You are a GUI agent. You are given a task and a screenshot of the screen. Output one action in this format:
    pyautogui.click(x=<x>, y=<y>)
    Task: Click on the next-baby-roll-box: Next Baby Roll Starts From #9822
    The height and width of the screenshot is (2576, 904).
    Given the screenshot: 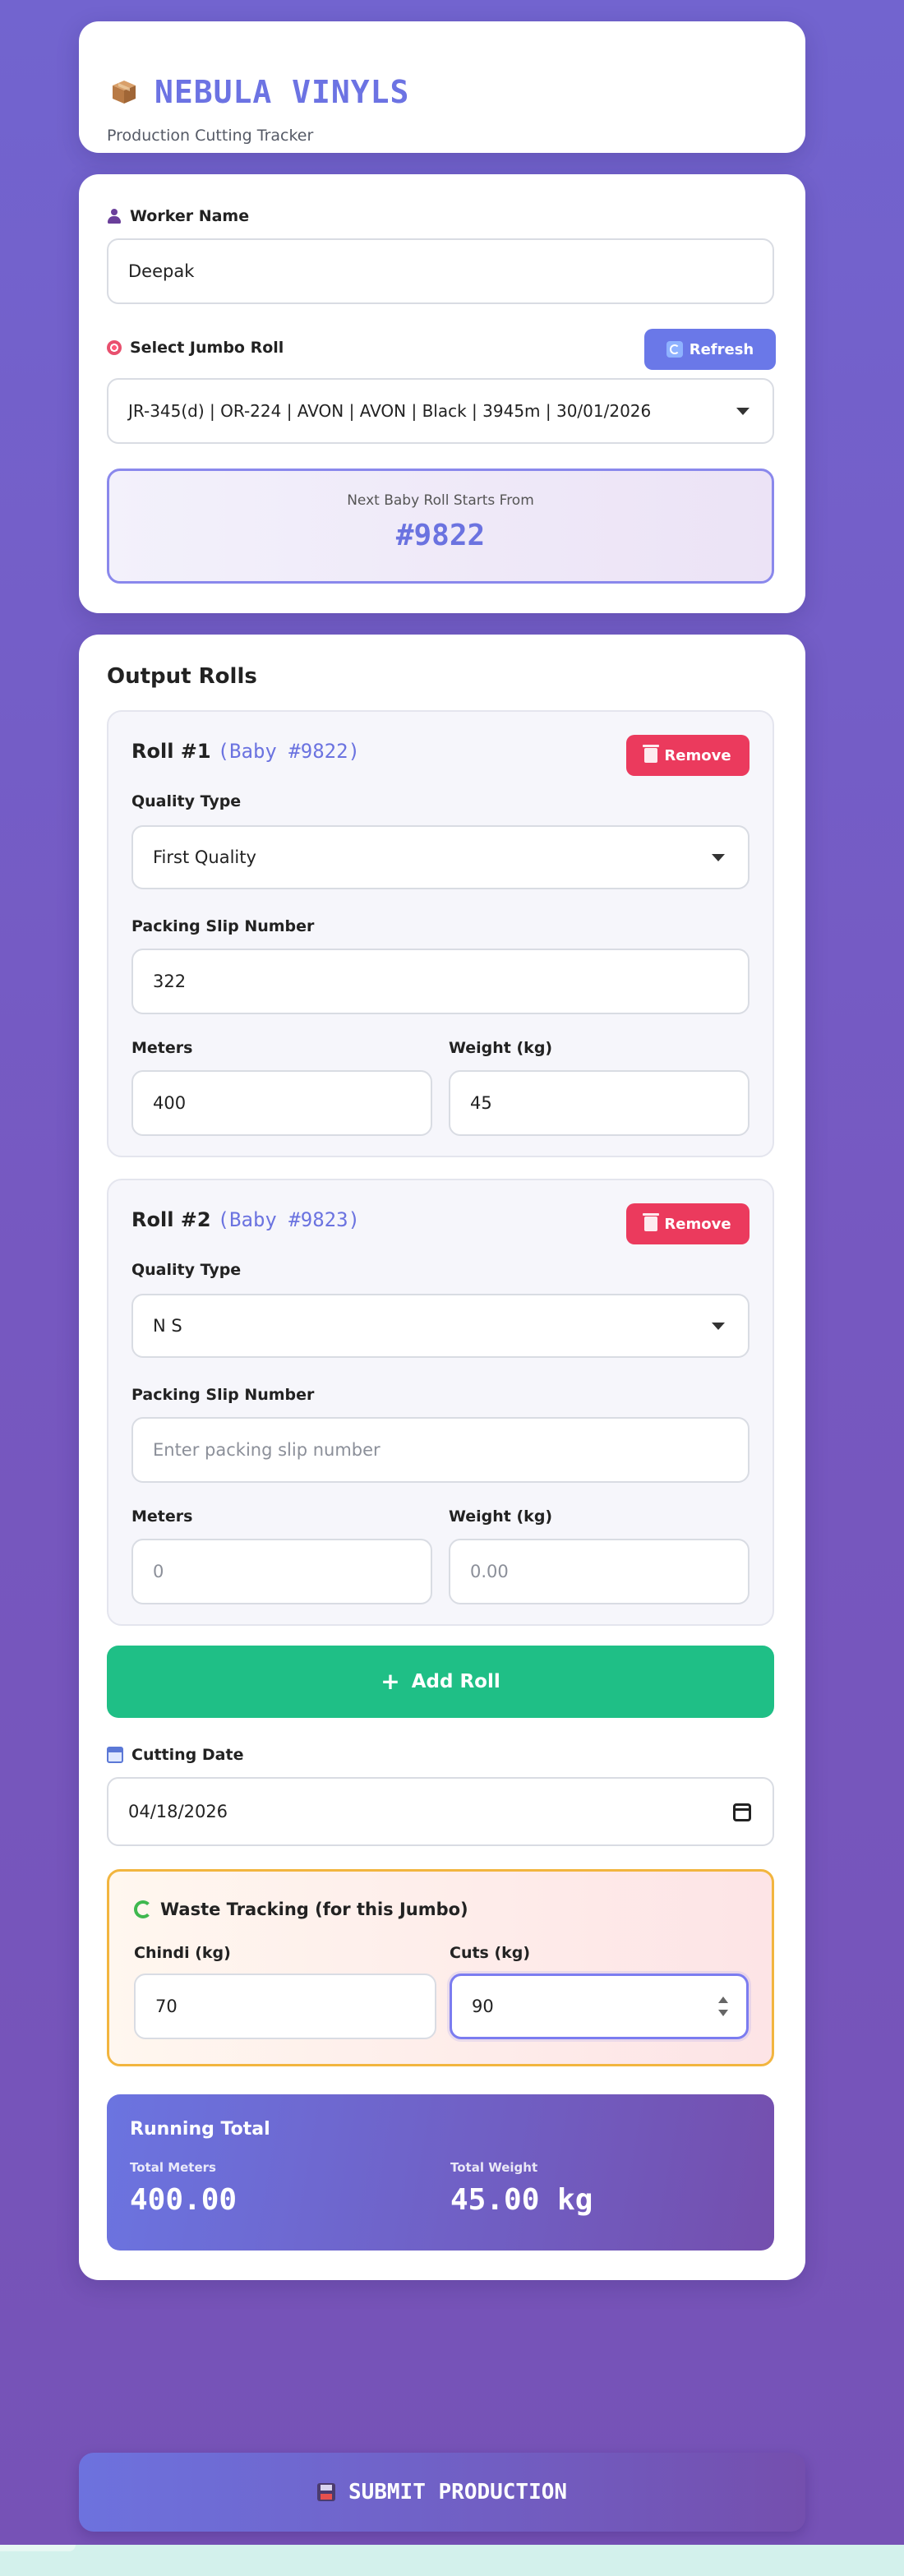 What is the action you would take?
    pyautogui.click(x=440, y=526)
    